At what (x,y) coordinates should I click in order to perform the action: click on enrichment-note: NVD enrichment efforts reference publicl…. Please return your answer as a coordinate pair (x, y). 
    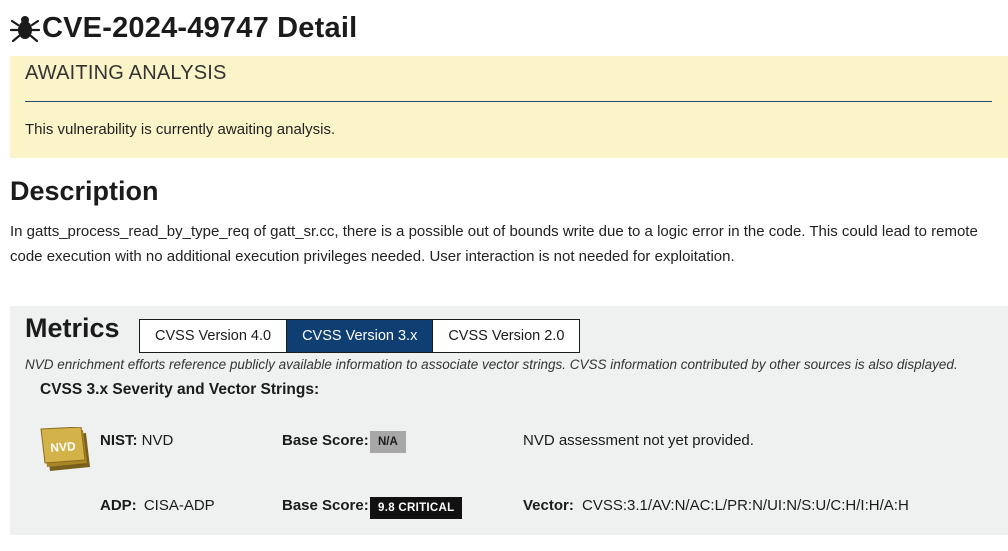
    Looking at the image, I should click on (491, 364).